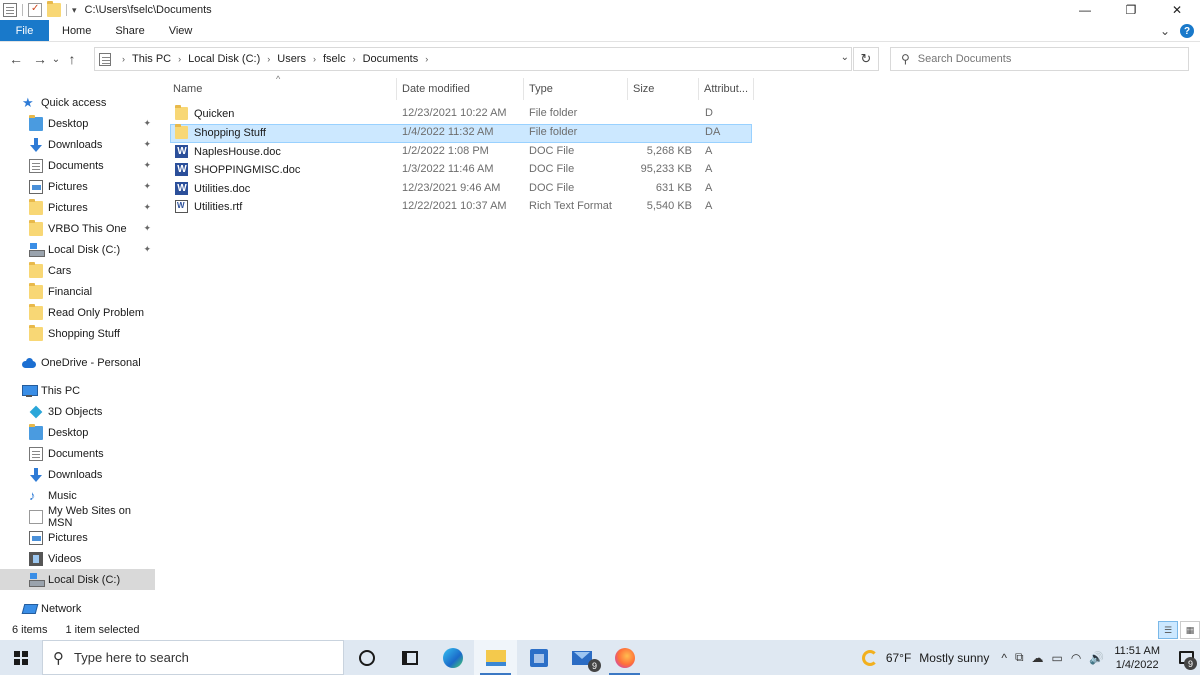 The width and height of the screenshot is (1200, 675). Describe the element at coordinates (1190, 630) in the screenshot. I see `large-icons-view-icon: ▦` at that location.